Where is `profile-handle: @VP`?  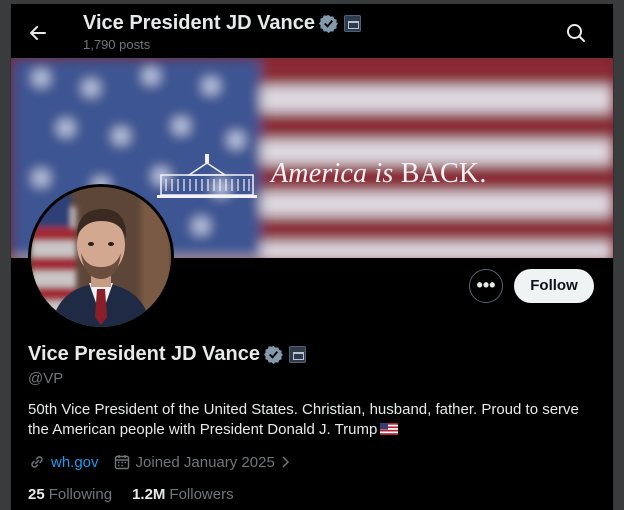 profile-handle: @VP is located at coordinates (46, 378).